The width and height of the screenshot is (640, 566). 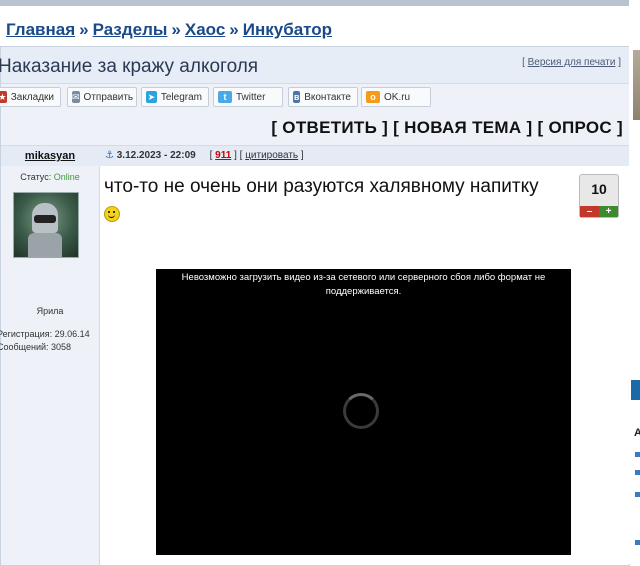 I want to click on post-author: mikasyan, so click(x=50, y=156).